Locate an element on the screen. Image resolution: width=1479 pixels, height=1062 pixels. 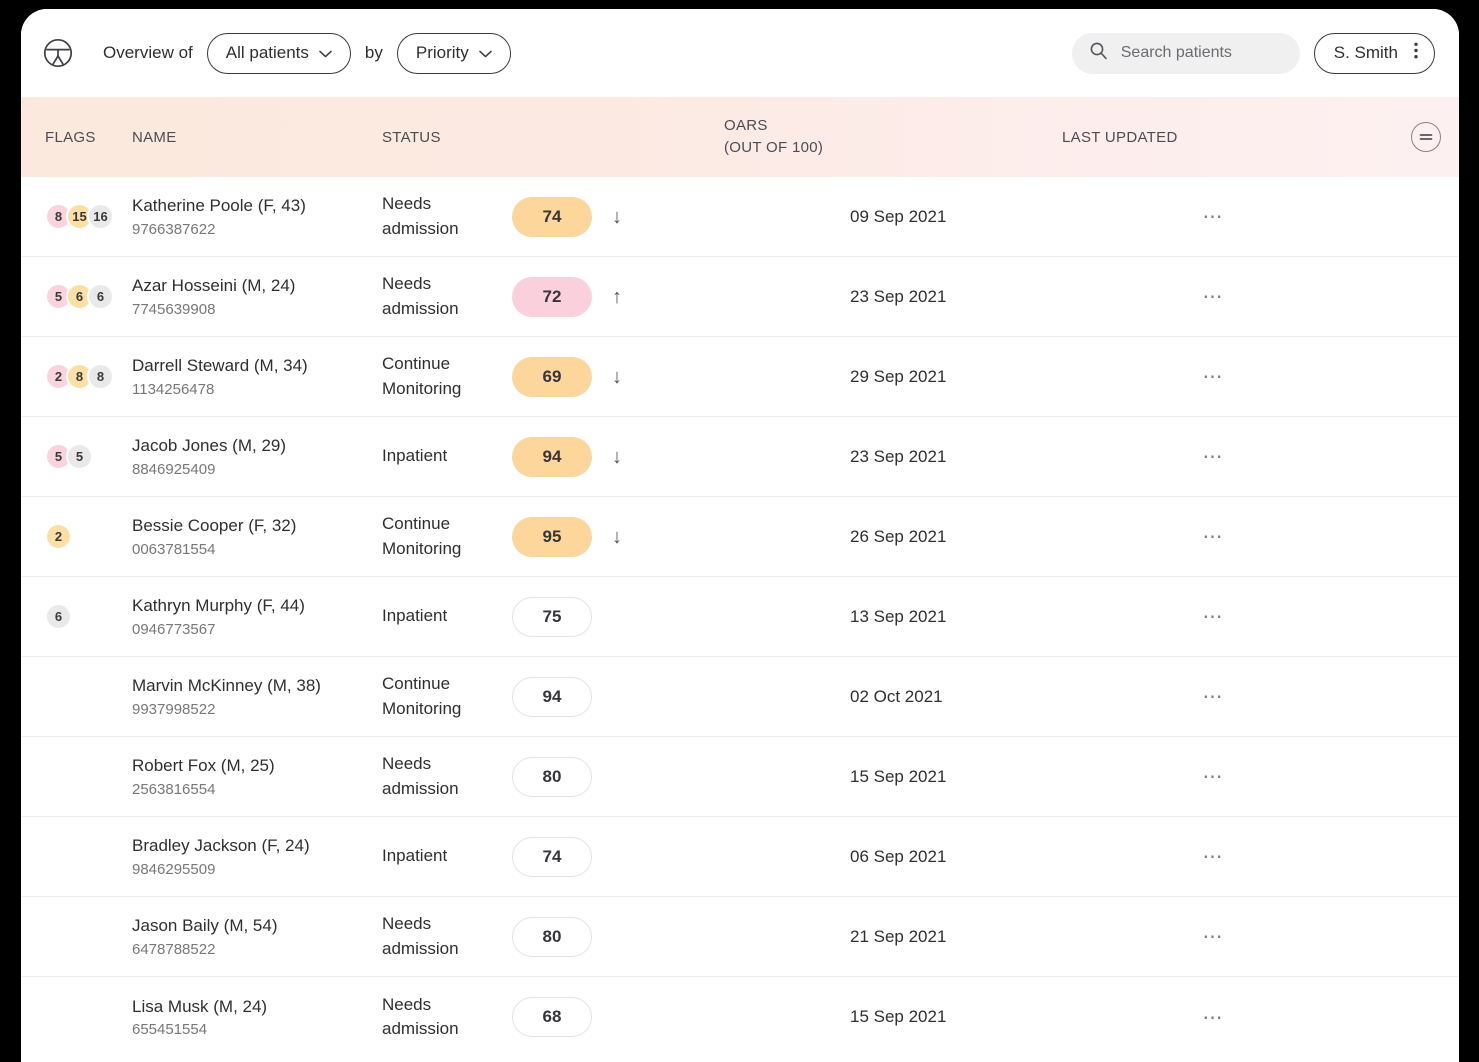
oars-score-badge: 74 is located at coordinates (552, 856).